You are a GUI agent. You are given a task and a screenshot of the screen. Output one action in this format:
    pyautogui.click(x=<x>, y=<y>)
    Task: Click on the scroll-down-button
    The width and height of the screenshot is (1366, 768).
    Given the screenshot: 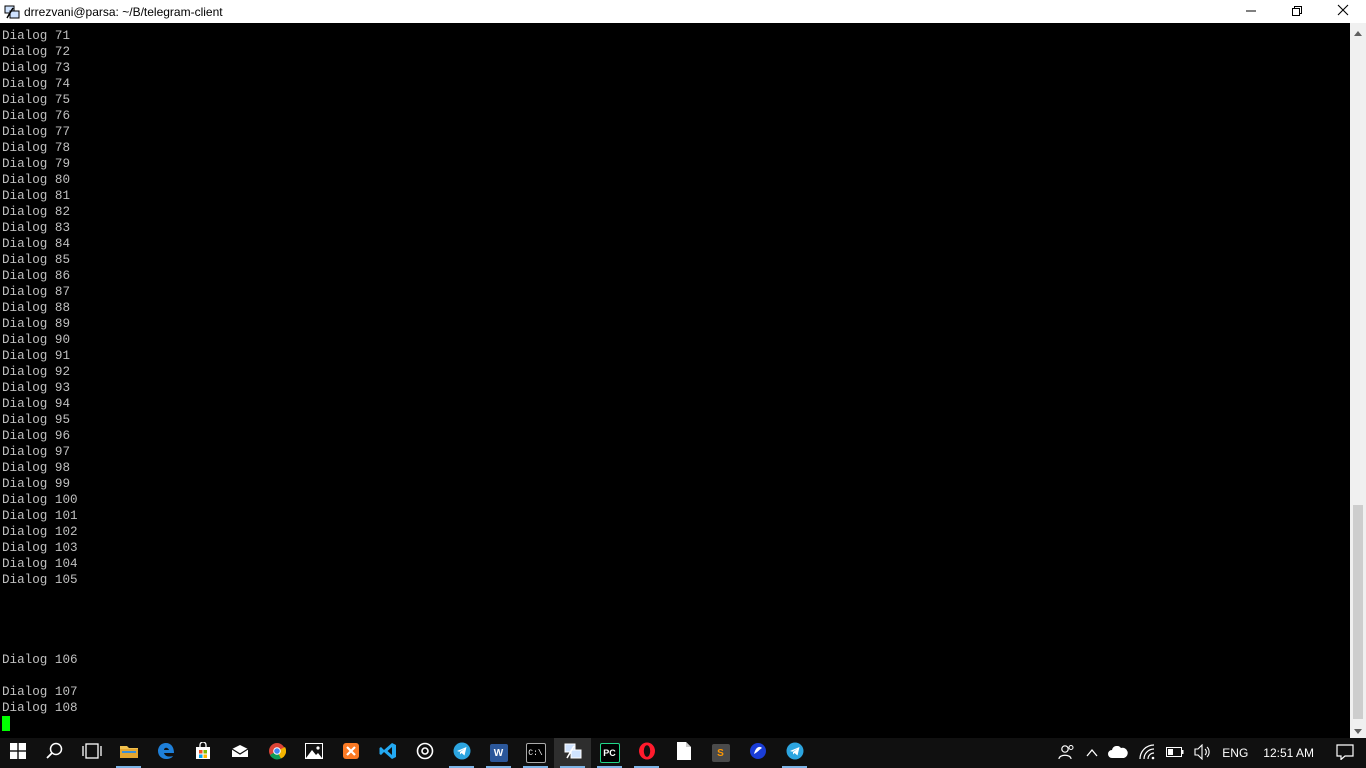 What is the action you would take?
    pyautogui.click(x=1358, y=729)
    